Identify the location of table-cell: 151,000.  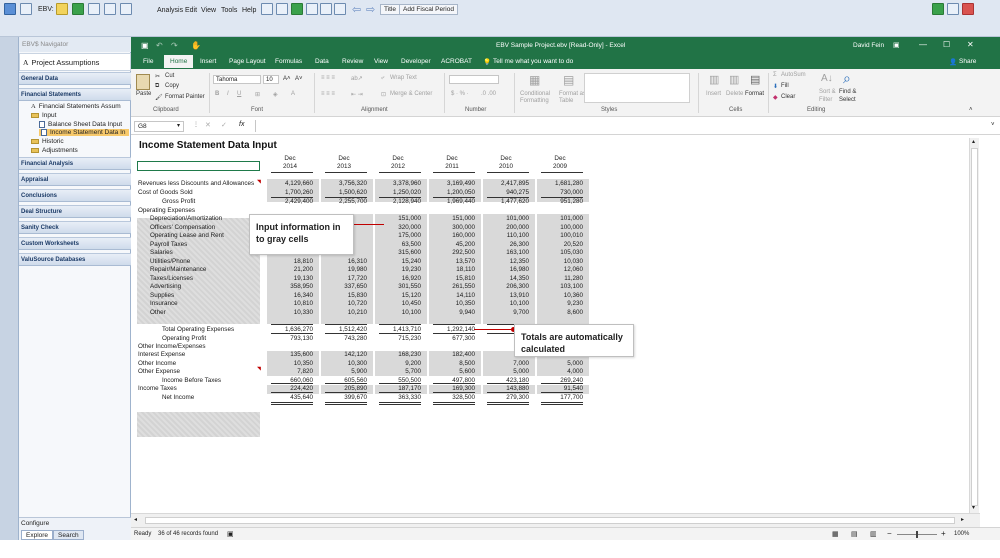
(452, 219).